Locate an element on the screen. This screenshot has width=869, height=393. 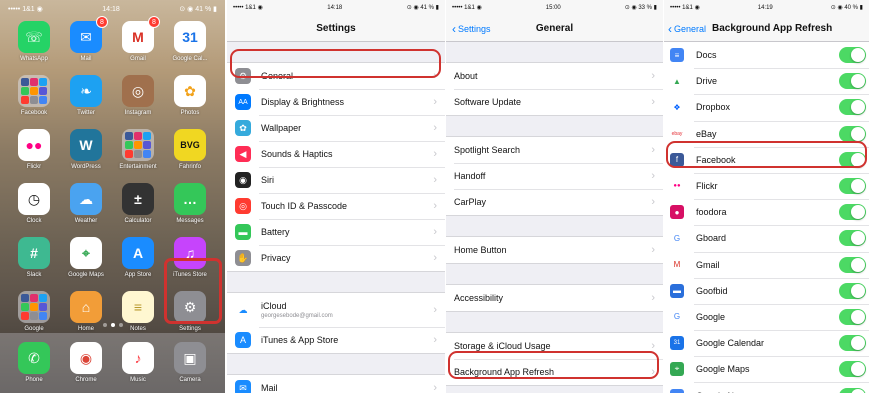
app-messages: … Messages is located at coordinates (190, 203).